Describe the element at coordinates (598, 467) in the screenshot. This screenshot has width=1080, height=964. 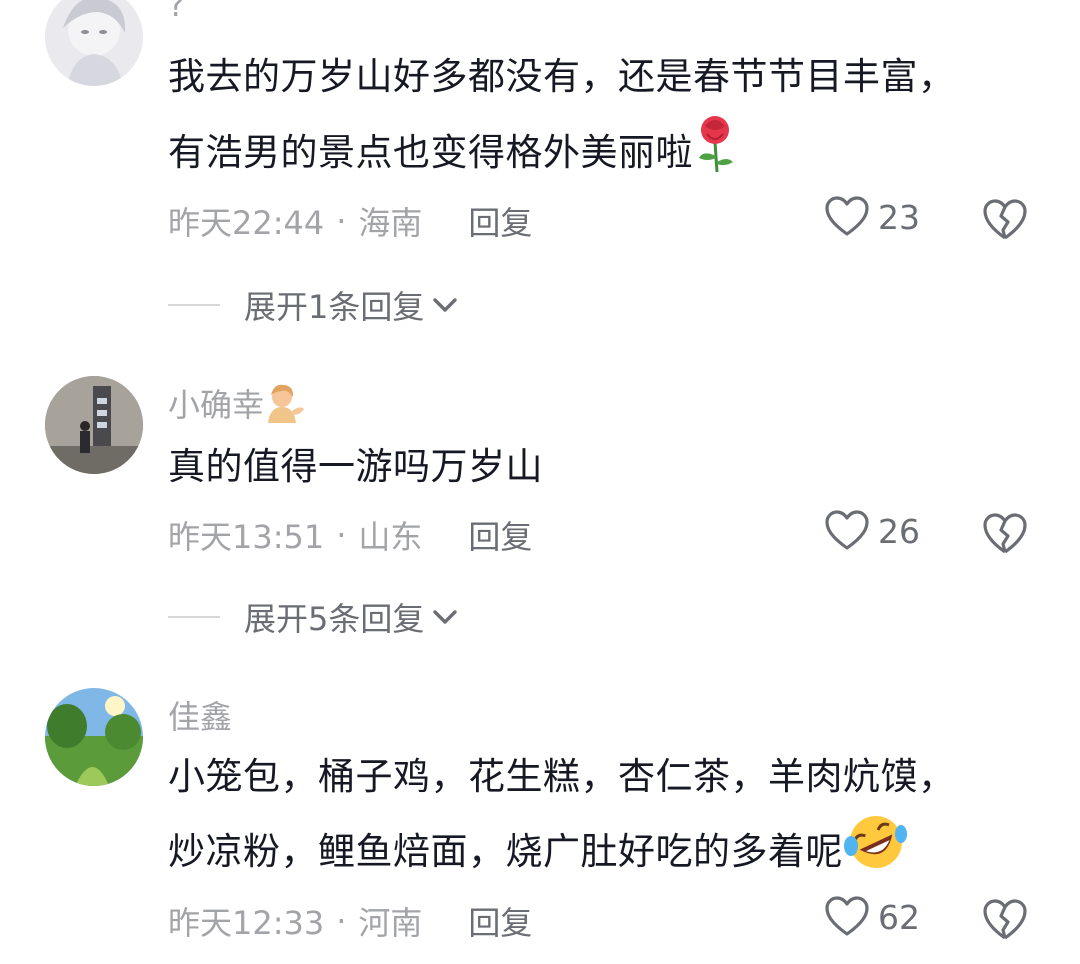
I see `comment-text: 真的值得一游吗万岁山` at that location.